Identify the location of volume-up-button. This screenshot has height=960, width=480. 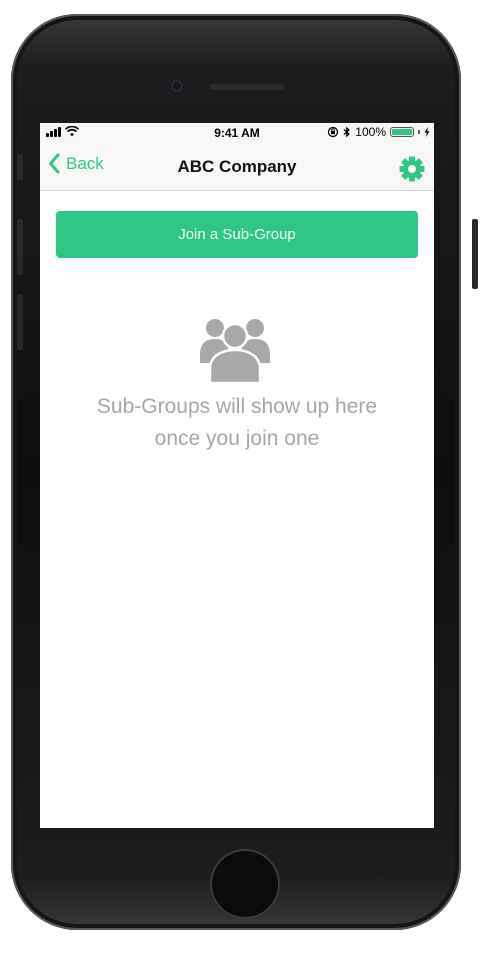
(20, 247).